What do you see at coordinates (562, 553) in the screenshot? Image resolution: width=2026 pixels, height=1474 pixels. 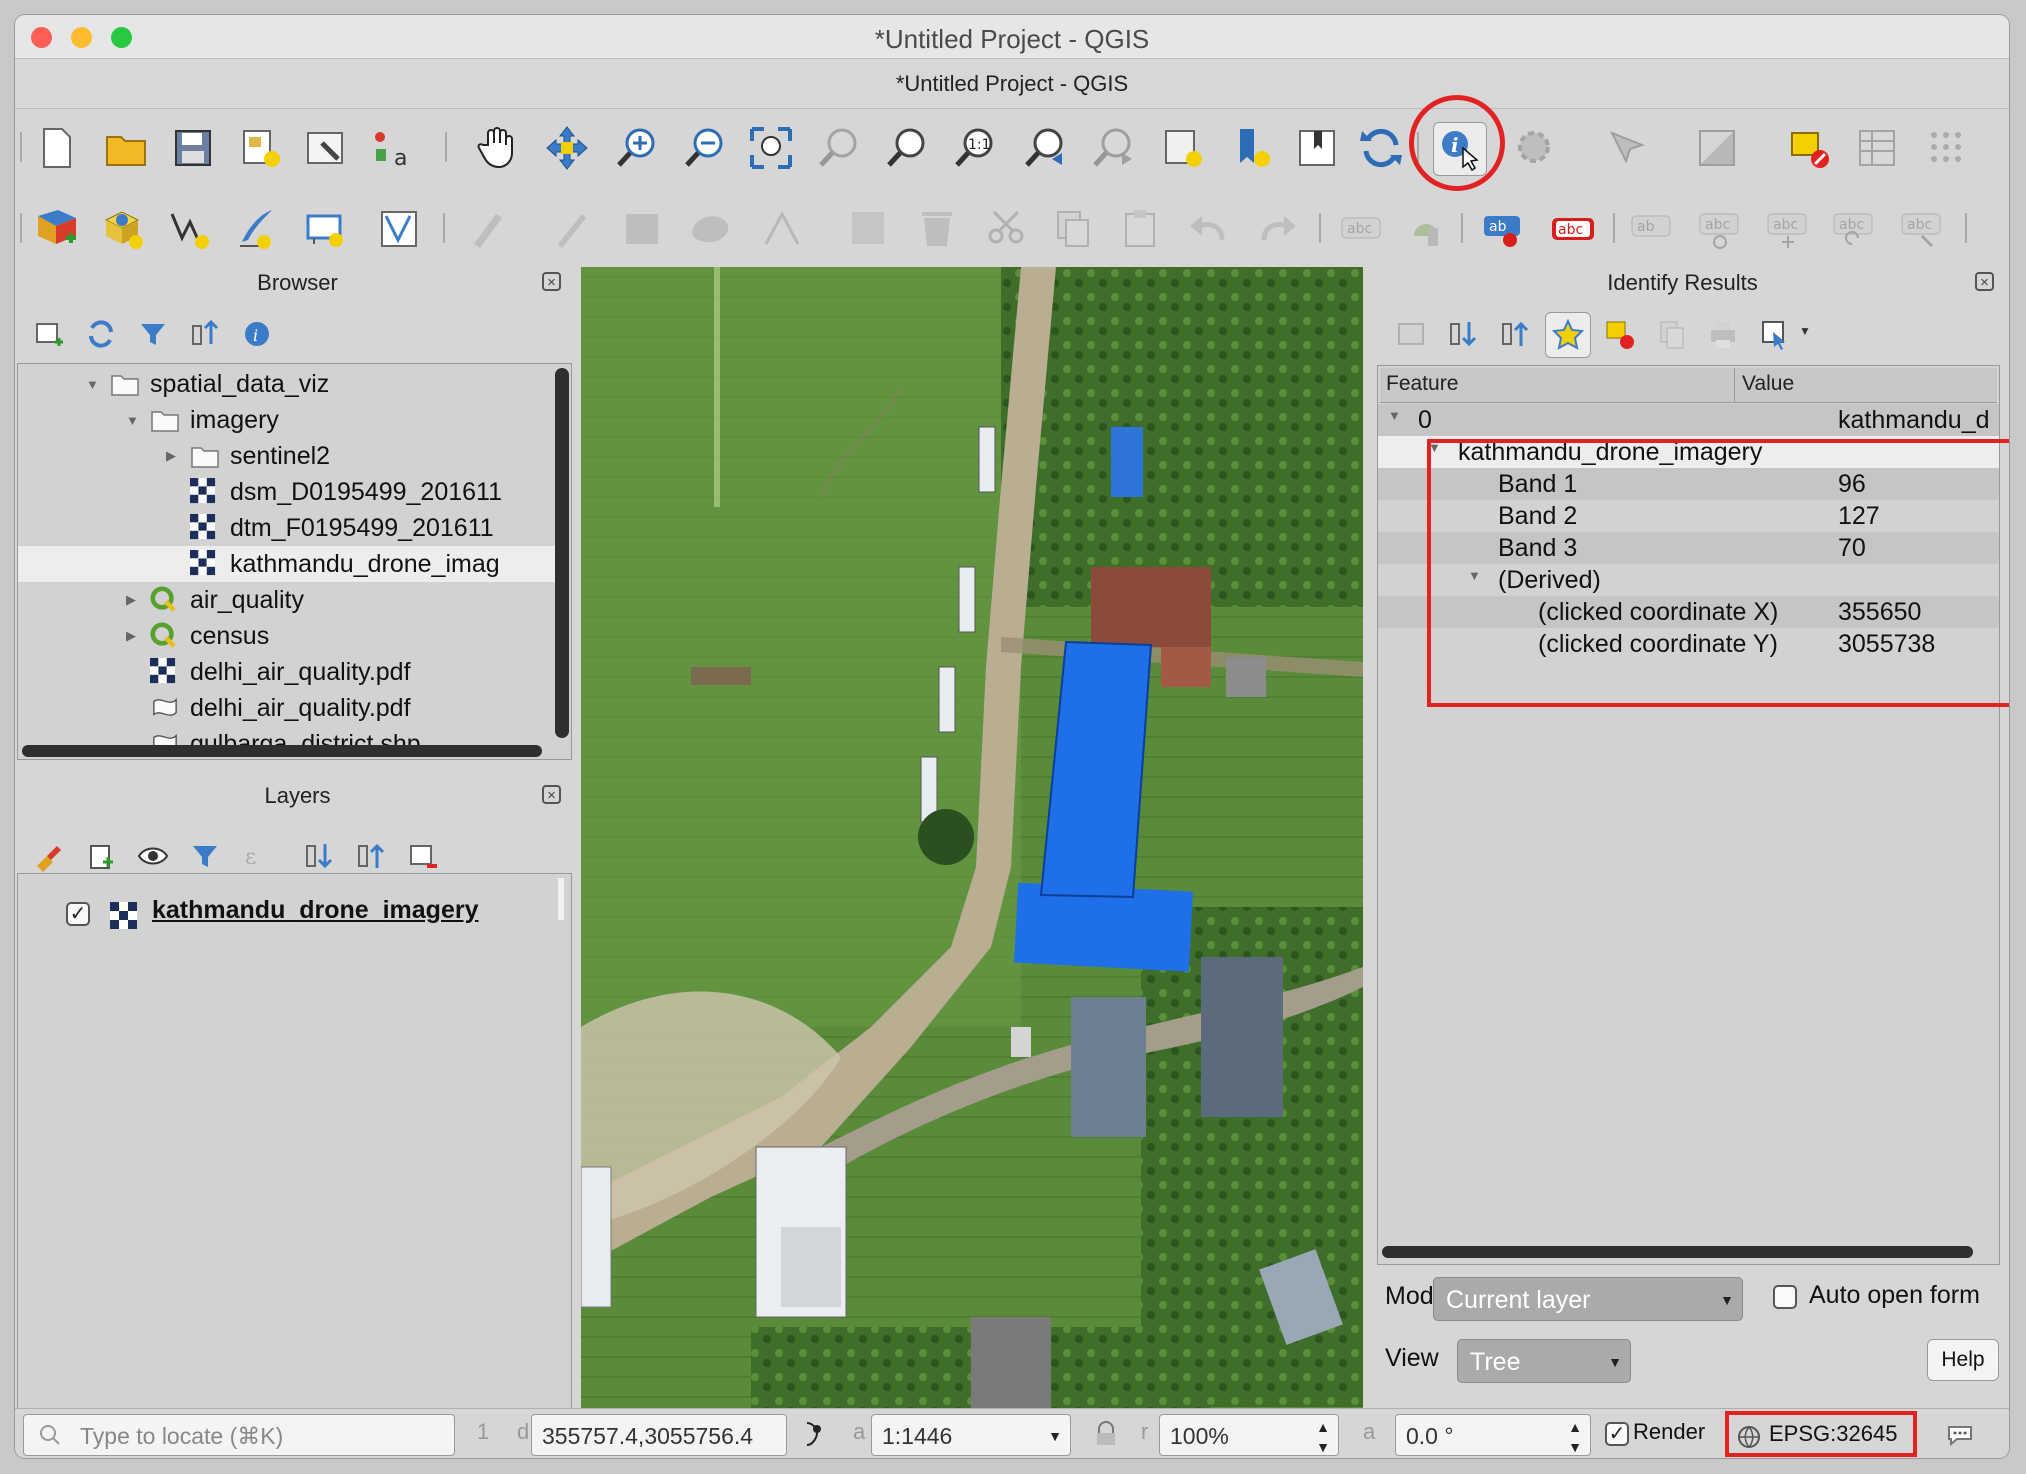 I see `browser-vscrollbar` at bounding box center [562, 553].